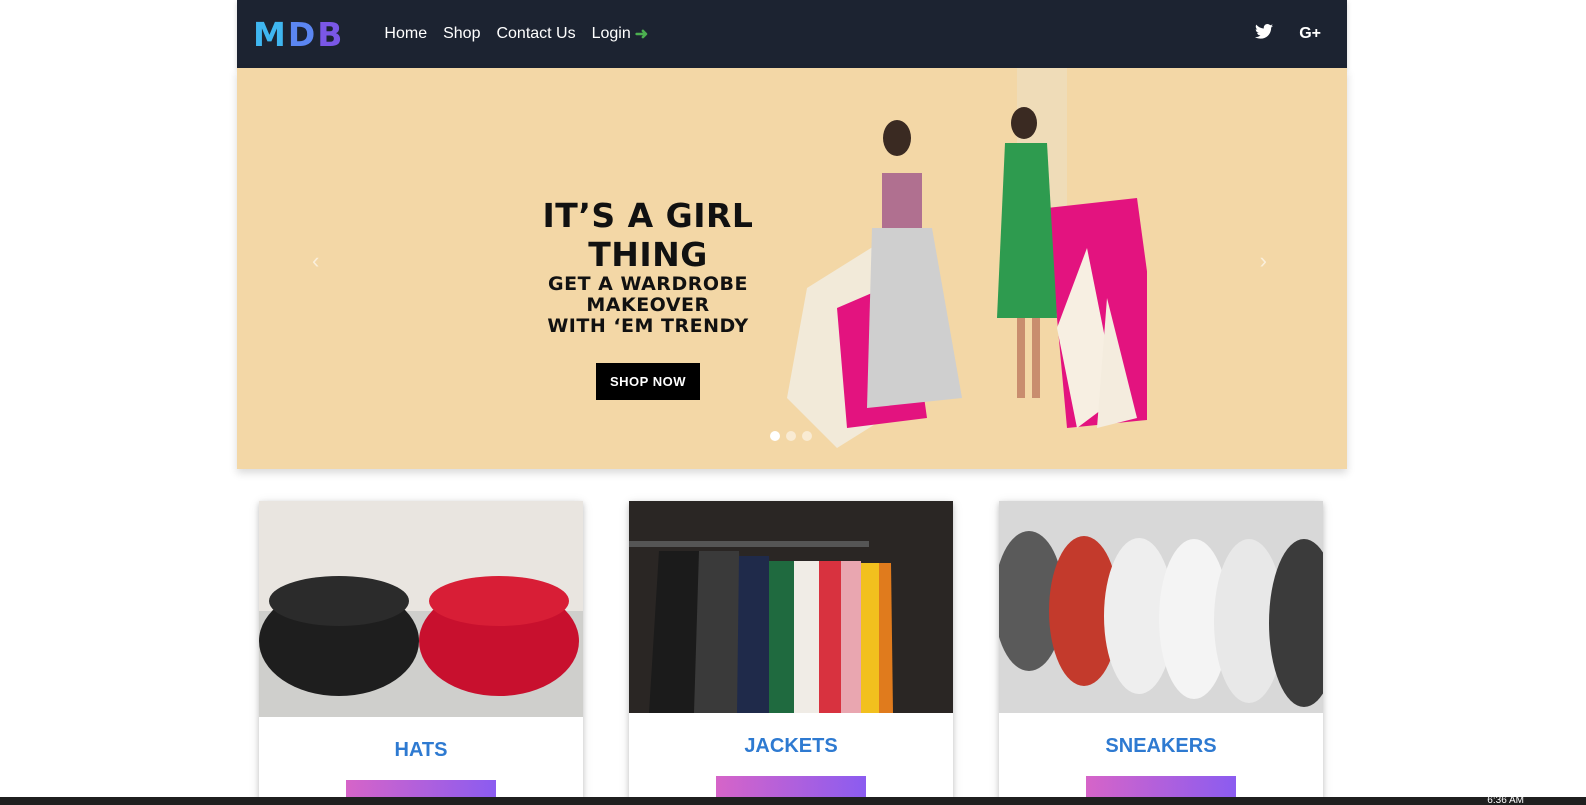  I want to click on google-plus-icon: G+, so click(1310, 34).